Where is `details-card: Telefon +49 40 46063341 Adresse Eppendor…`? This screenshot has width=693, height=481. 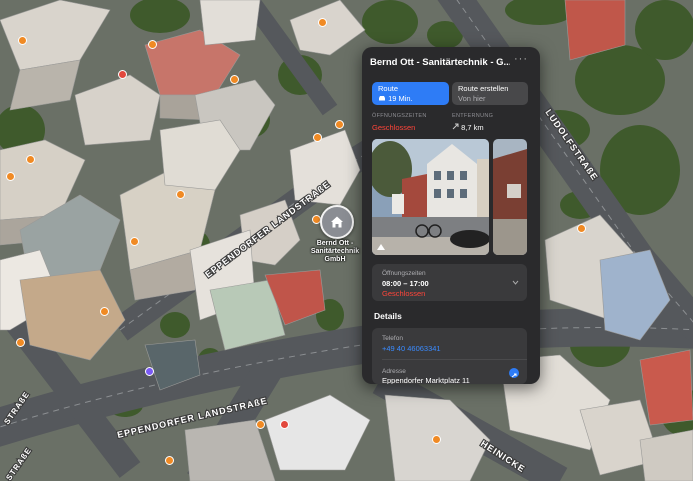
details-card: Telefon +49 40 46063341 Adresse Eppendor… is located at coordinates (449, 356).